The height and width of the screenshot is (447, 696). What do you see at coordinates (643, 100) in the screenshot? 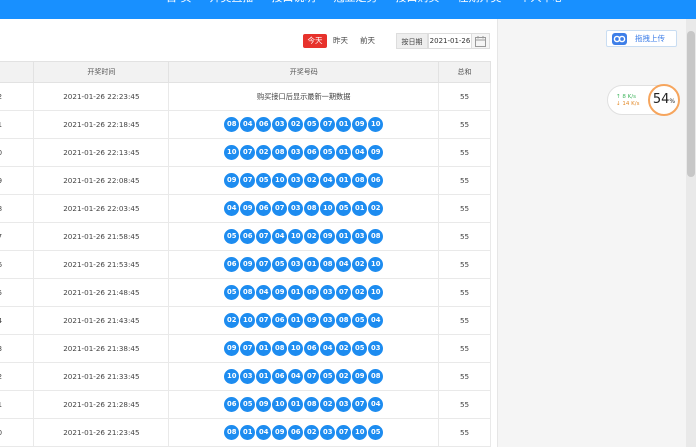
I see `network-speed-widget: ↑ 8 K/s ↓ 14 K/s 54%` at bounding box center [643, 100].